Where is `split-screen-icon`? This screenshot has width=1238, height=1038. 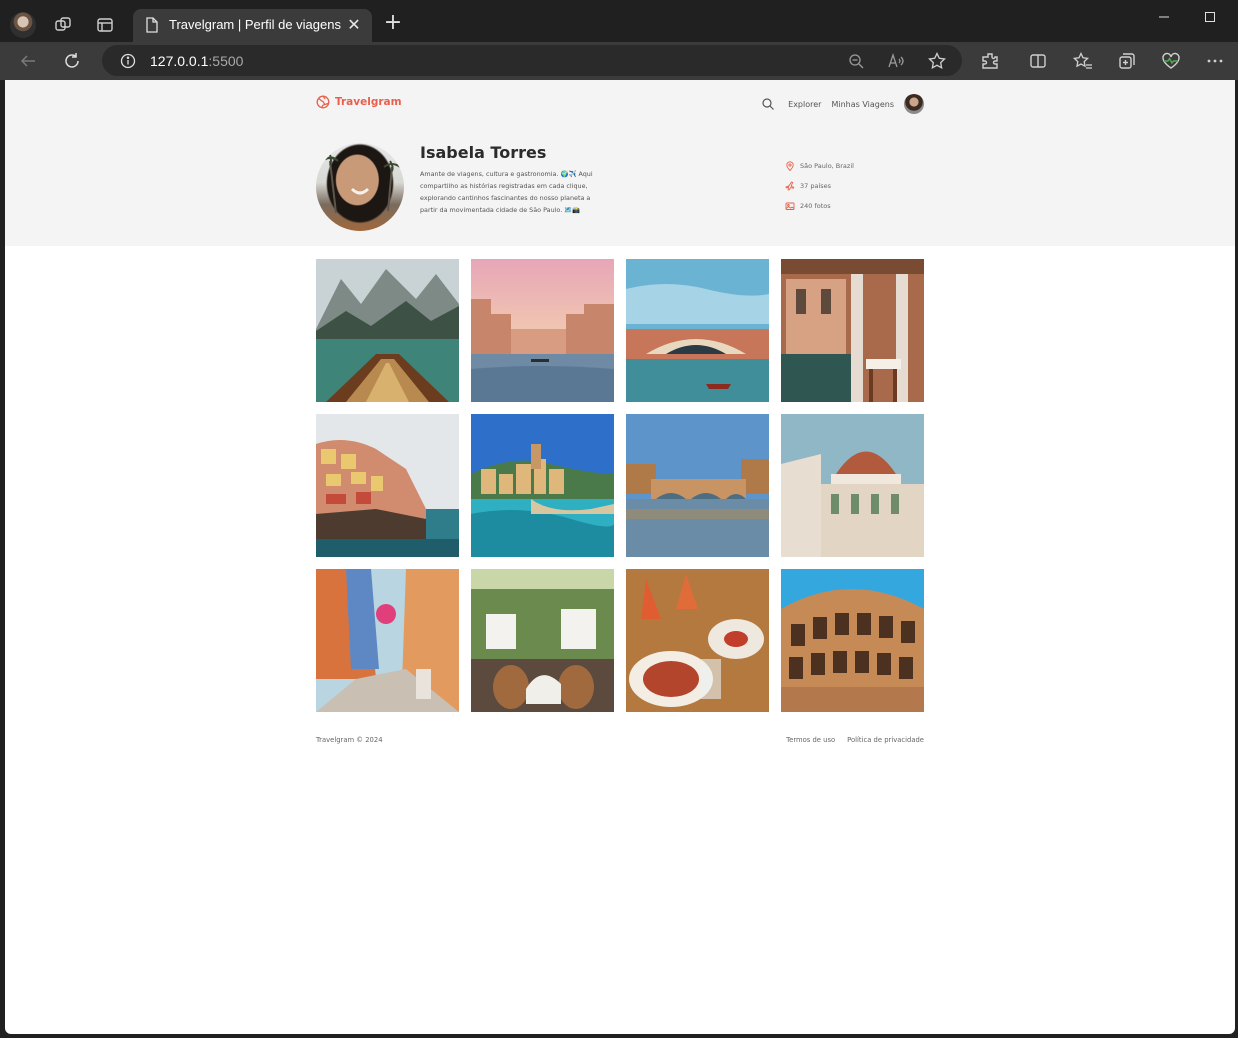 split-screen-icon is located at coordinates (1038, 61).